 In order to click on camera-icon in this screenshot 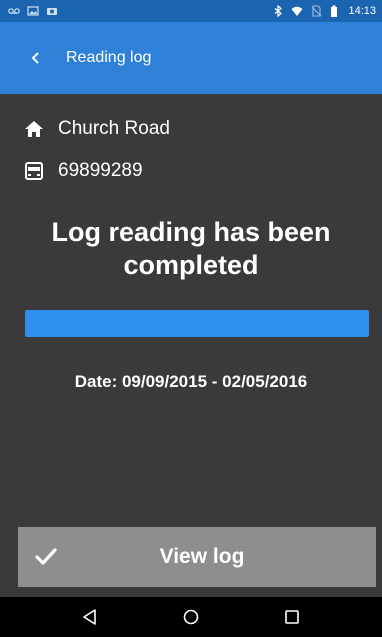, I will do `click(52, 11)`.